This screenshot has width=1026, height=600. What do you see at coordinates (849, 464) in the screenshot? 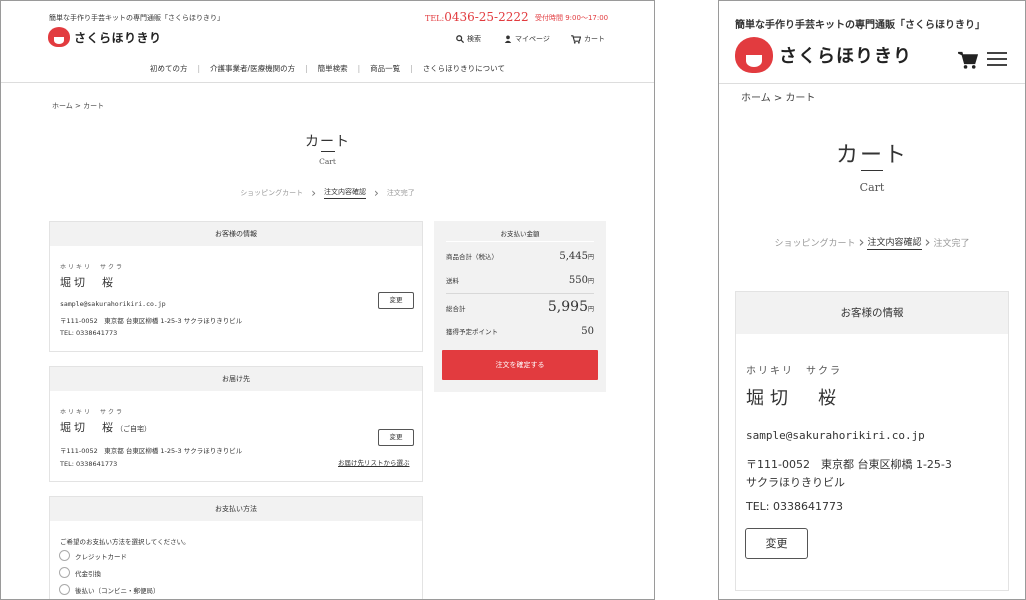
I see `customer-address-line1: 〒111-0052 東京都 台東区柳橋 1-25-3` at bounding box center [849, 464].